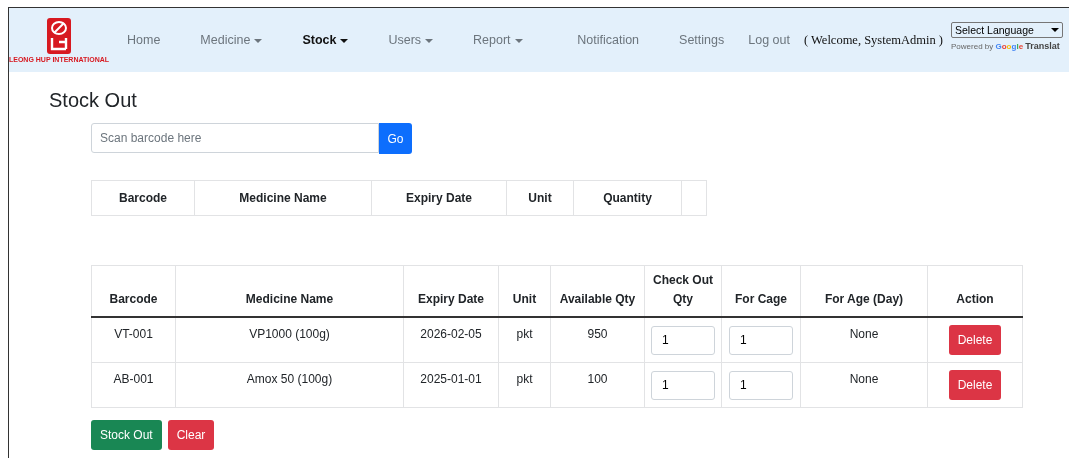 The width and height of the screenshot is (1069, 458). I want to click on table-cell: Amox 50 (100g), so click(289, 385).